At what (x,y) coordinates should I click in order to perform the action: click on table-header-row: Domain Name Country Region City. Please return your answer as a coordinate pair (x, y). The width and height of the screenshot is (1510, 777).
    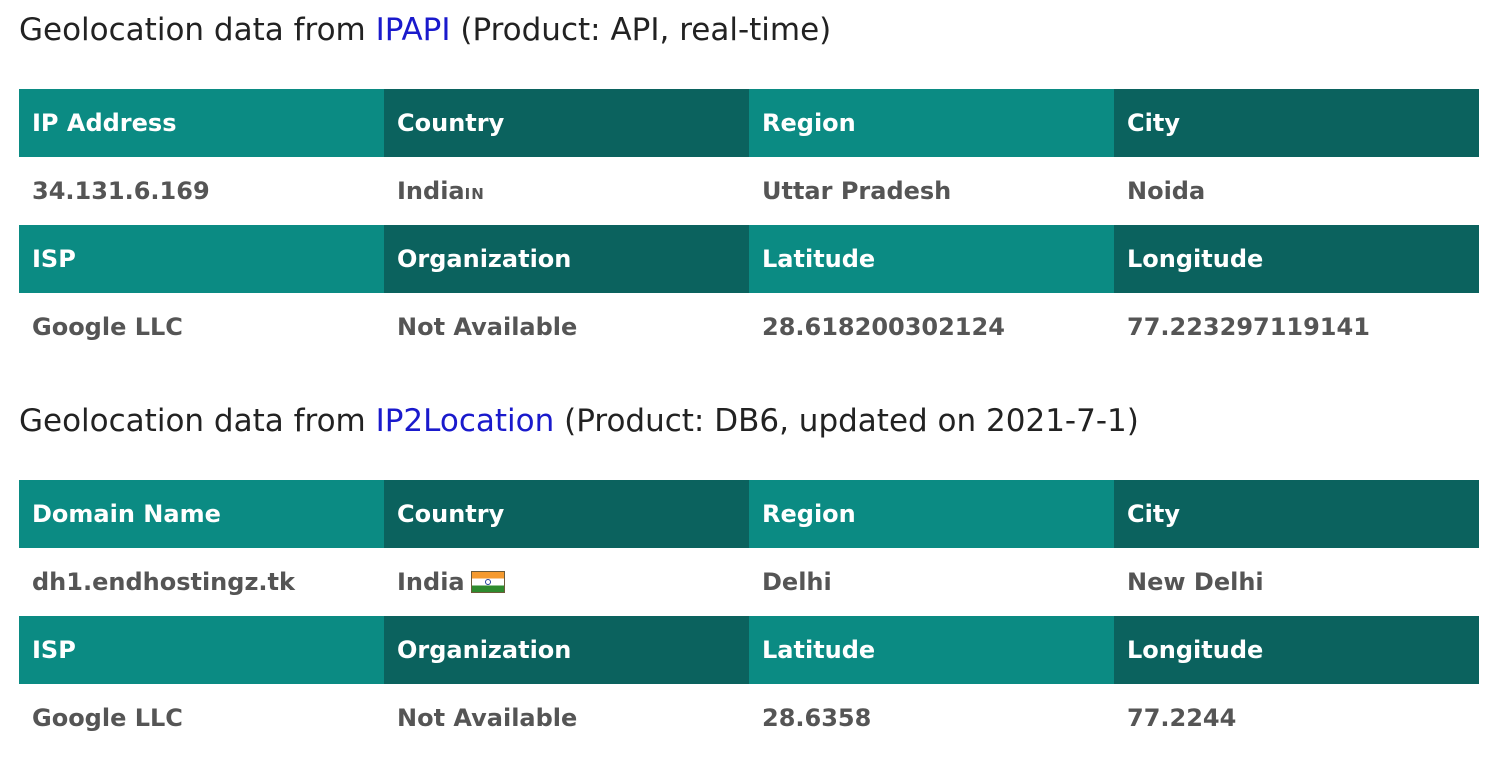
    Looking at the image, I should click on (749, 514).